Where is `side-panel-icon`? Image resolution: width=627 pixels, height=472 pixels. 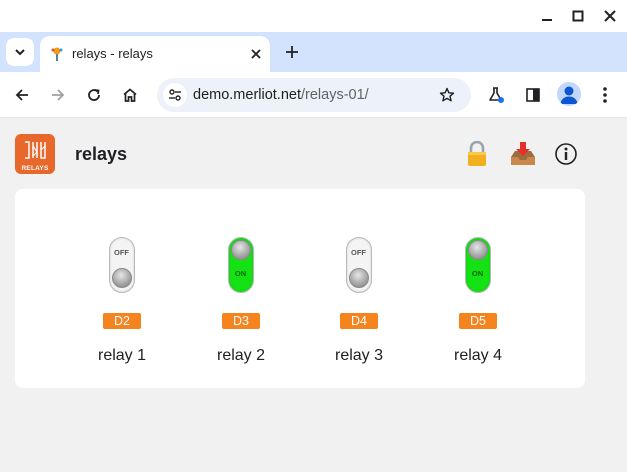 side-panel-icon is located at coordinates (533, 95).